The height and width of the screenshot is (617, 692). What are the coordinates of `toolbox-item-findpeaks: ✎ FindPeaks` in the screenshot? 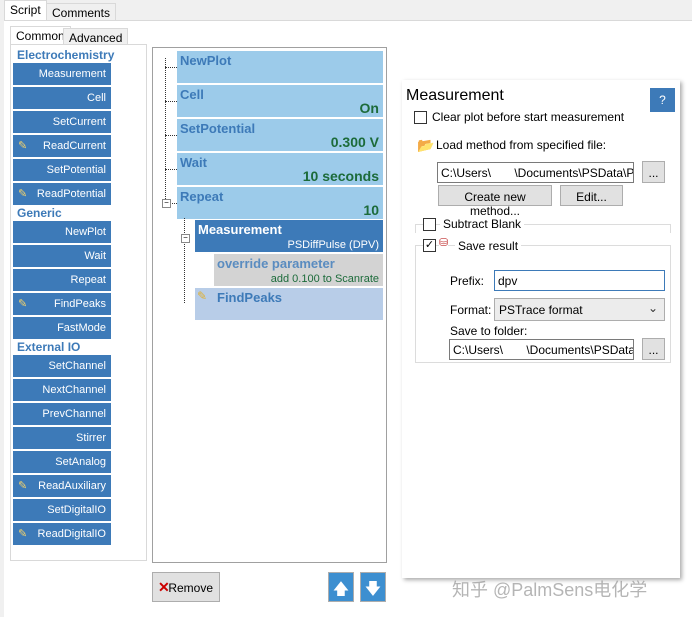 It's located at (62, 304).